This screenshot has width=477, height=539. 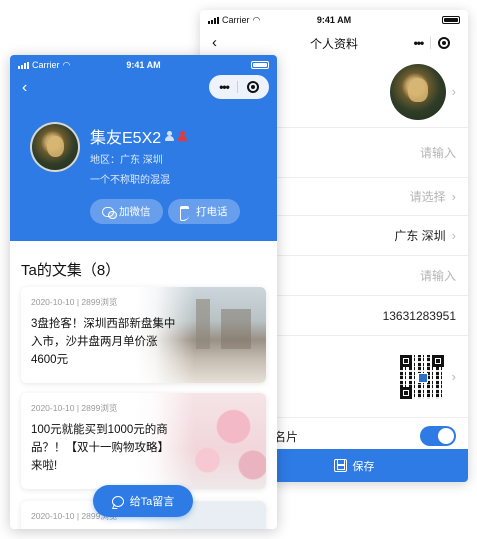 What do you see at coordinates (185, 213) in the screenshot?
I see `phone-icon` at bounding box center [185, 213].